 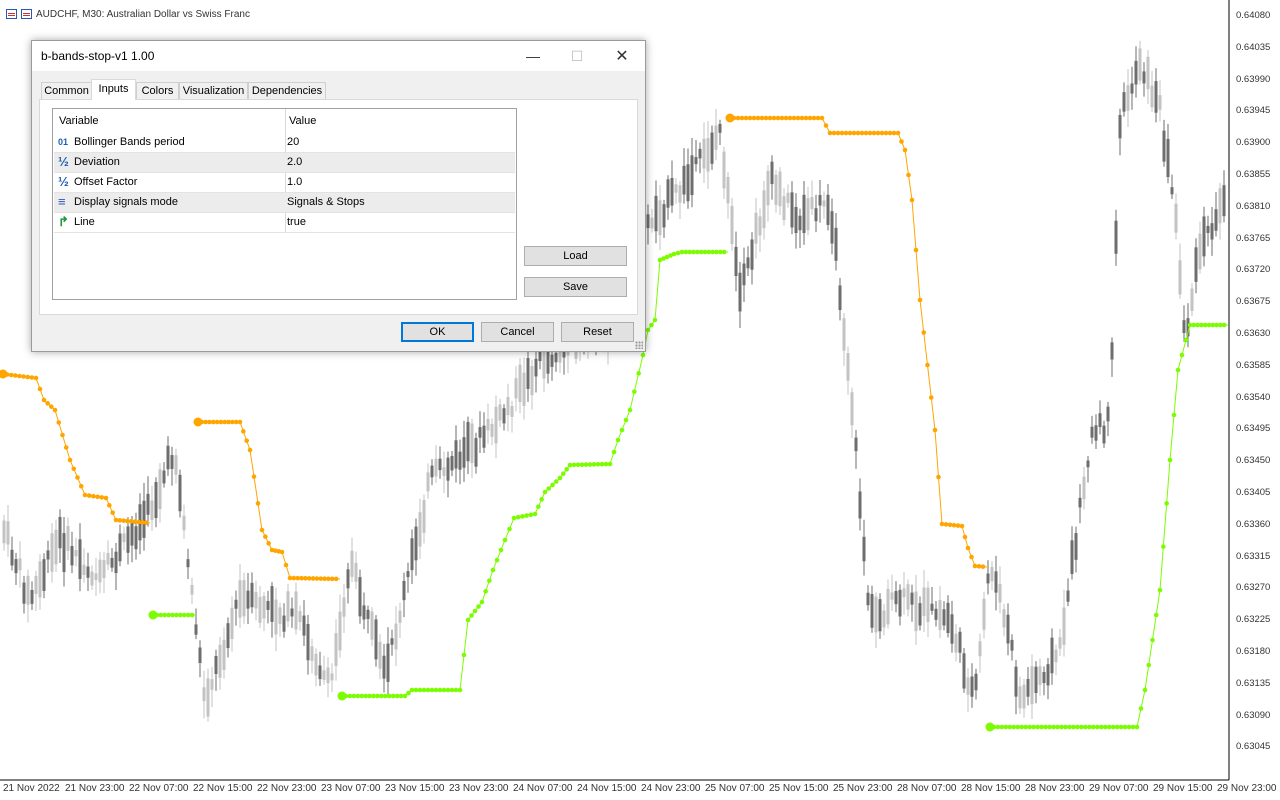 I want to click on dialog-titlebar: b-bands-stop-v1 1.00 — ☐ ✕, so click(x=338, y=56).